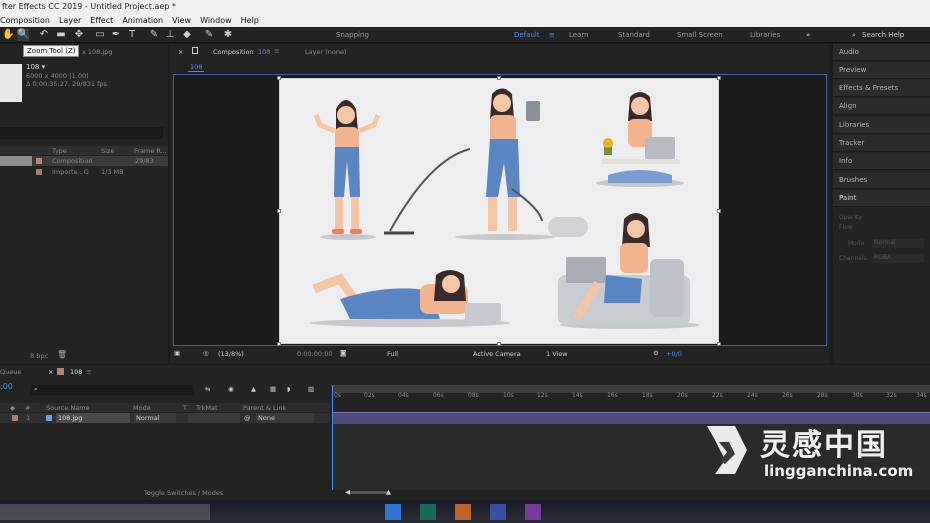 This screenshot has height=523, width=930. What do you see at coordinates (207, 389) in the screenshot?
I see `comp-flowchart-icon: ⇆` at bounding box center [207, 389].